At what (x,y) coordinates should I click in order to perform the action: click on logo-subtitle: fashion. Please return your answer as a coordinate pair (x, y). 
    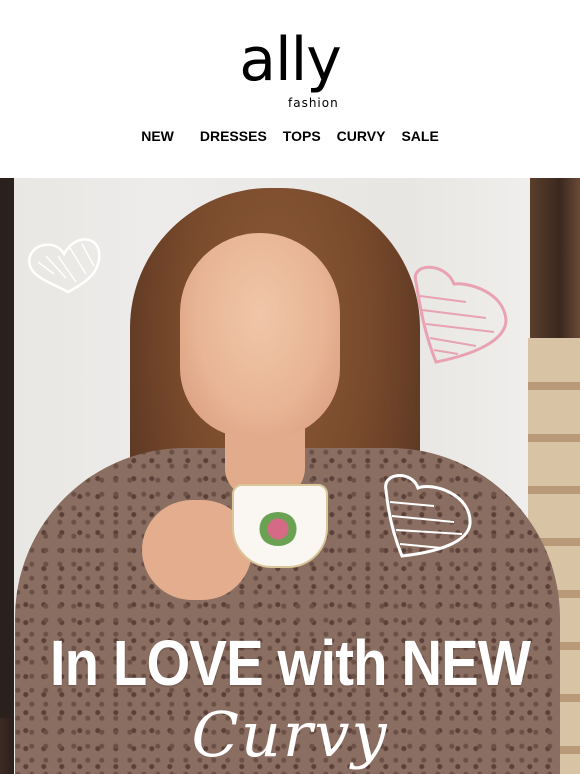
    Looking at the image, I should click on (313, 103).